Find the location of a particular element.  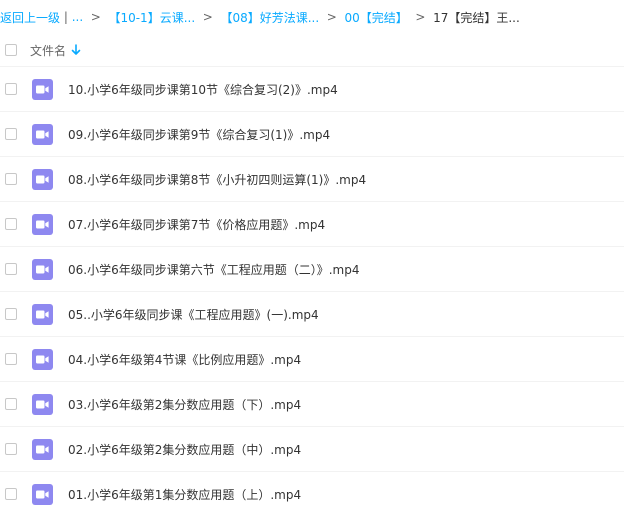

file-row: 01.小学6年级第1集分数应用题（上）.mp4 is located at coordinates (312, 489).